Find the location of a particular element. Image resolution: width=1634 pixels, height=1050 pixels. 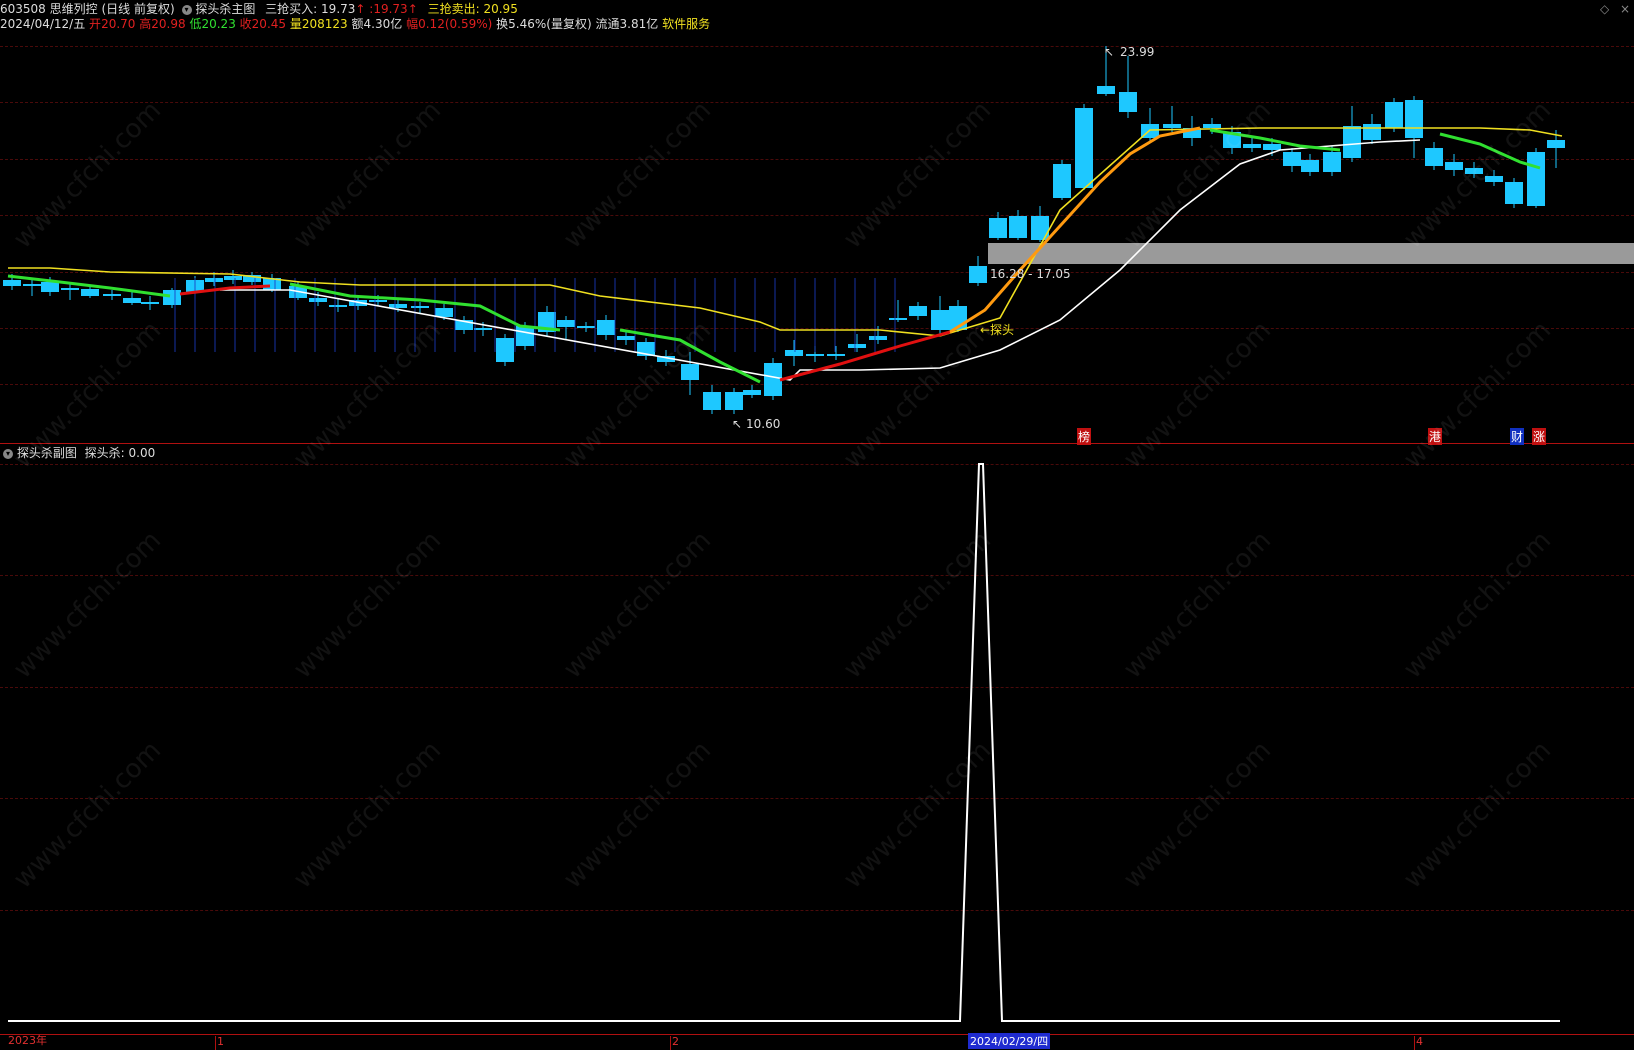

cursor-date-label: 2024/02/29/四 is located at coordinates (1009, 1041).